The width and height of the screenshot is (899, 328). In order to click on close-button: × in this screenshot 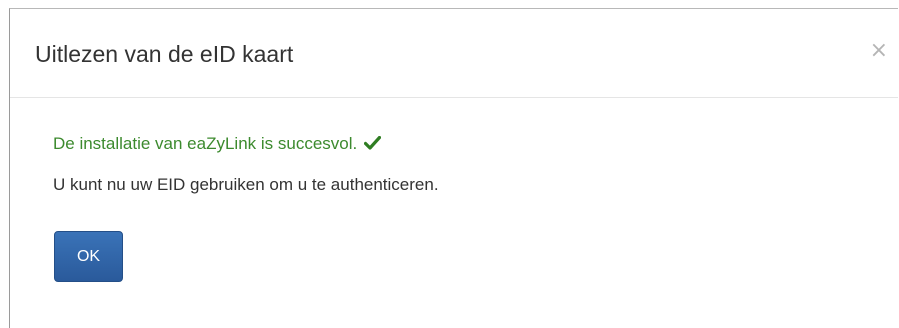, I will do `click(879, 51)`.